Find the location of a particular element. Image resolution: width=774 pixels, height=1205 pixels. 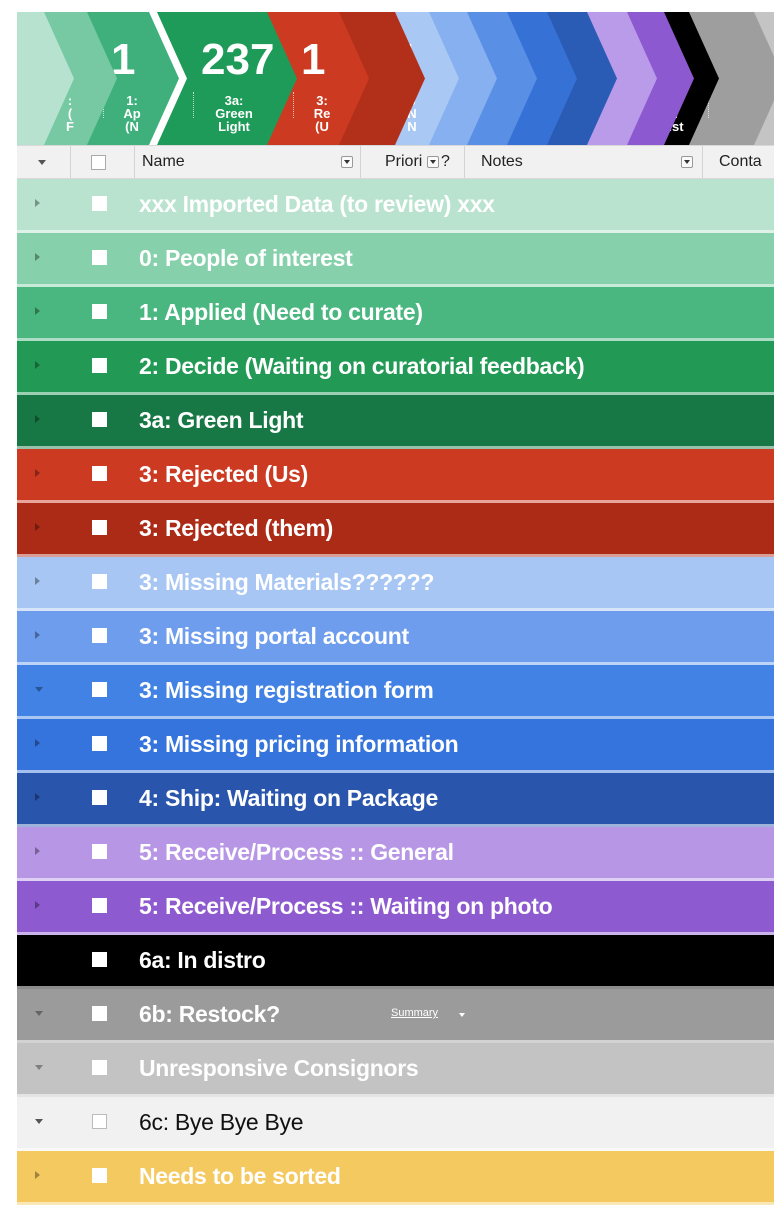

column-contact-label: Conta is located at coordinates (740, 161).